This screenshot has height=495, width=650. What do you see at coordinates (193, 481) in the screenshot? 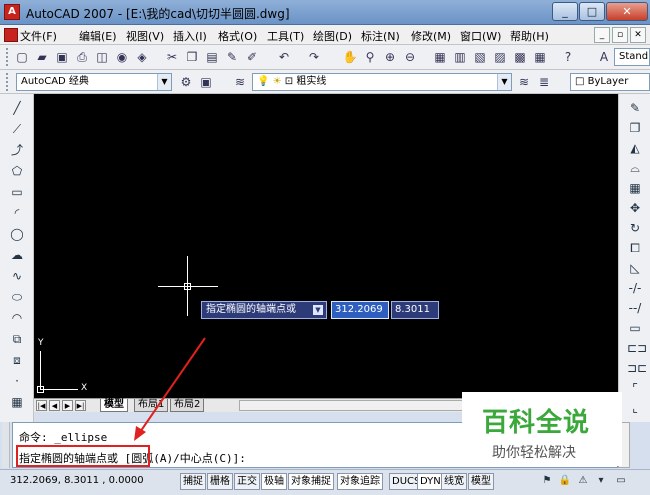
I see `snap-toggle: 捕捉` at bounding box center [193, 481].